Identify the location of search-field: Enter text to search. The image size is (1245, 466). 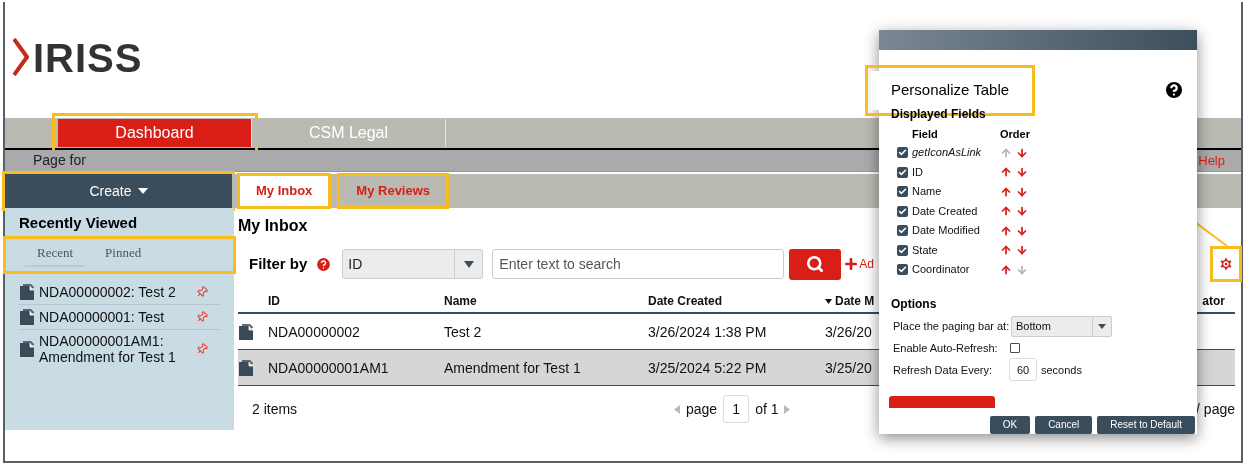
(638, 264).